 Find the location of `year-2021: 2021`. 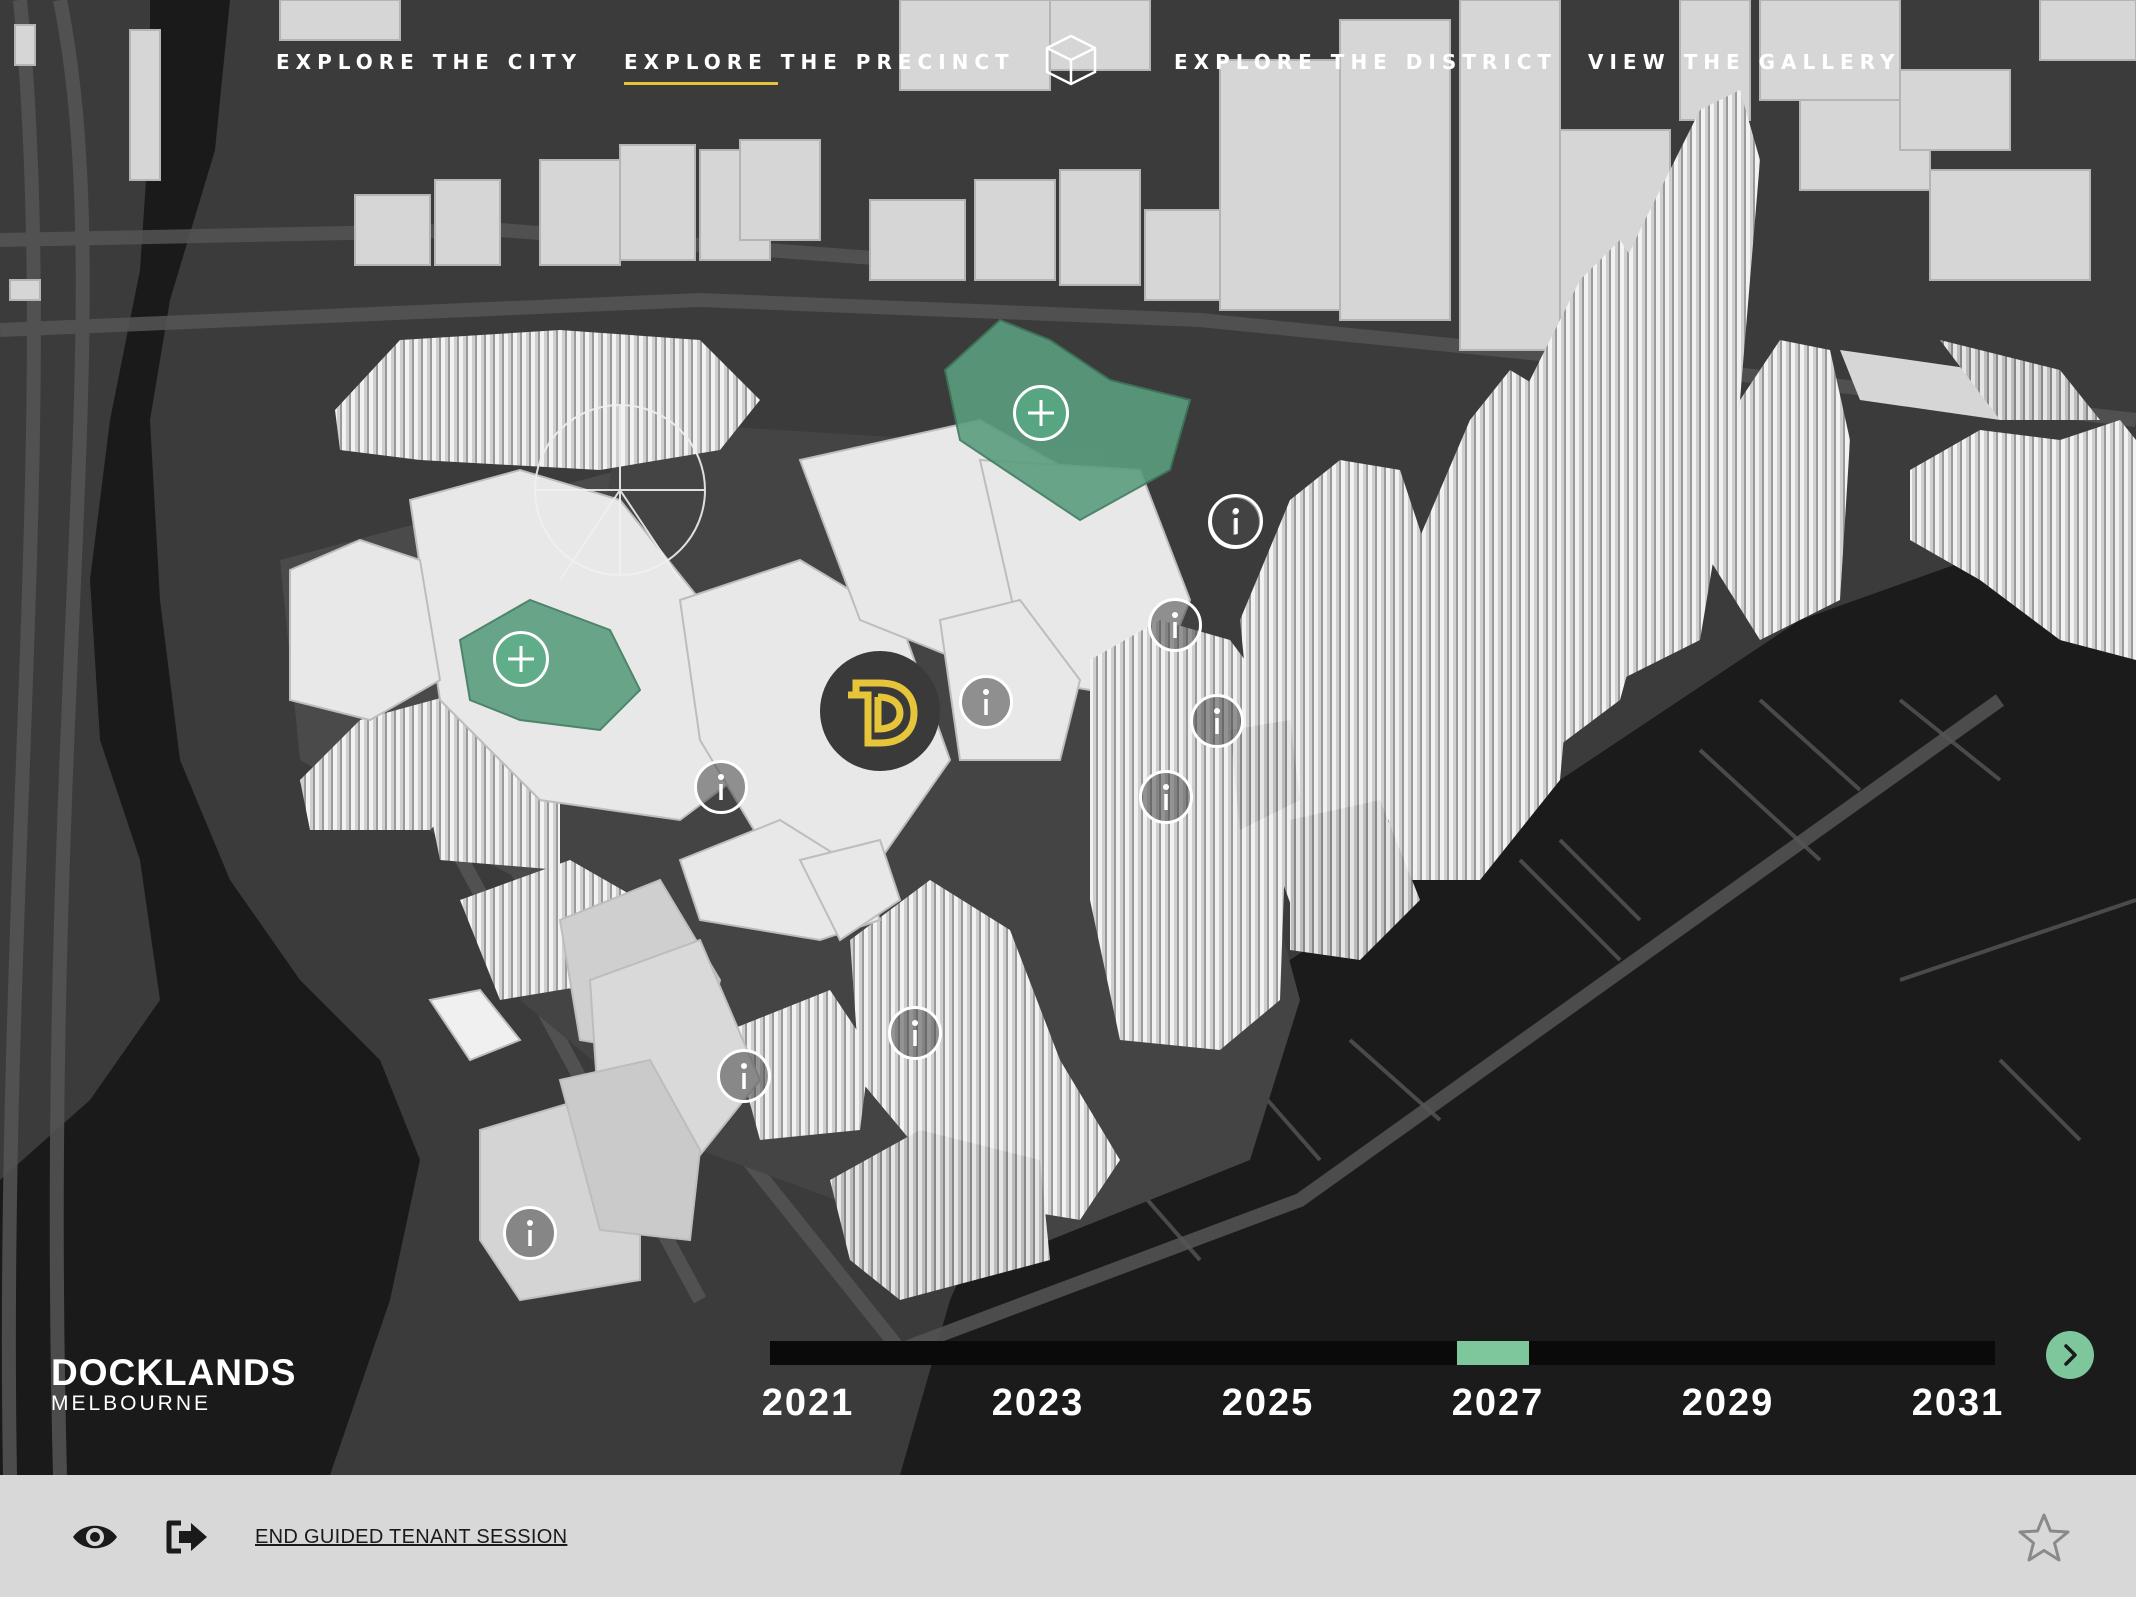

year-2021: 2021 is located at coordinates (808, 1403).